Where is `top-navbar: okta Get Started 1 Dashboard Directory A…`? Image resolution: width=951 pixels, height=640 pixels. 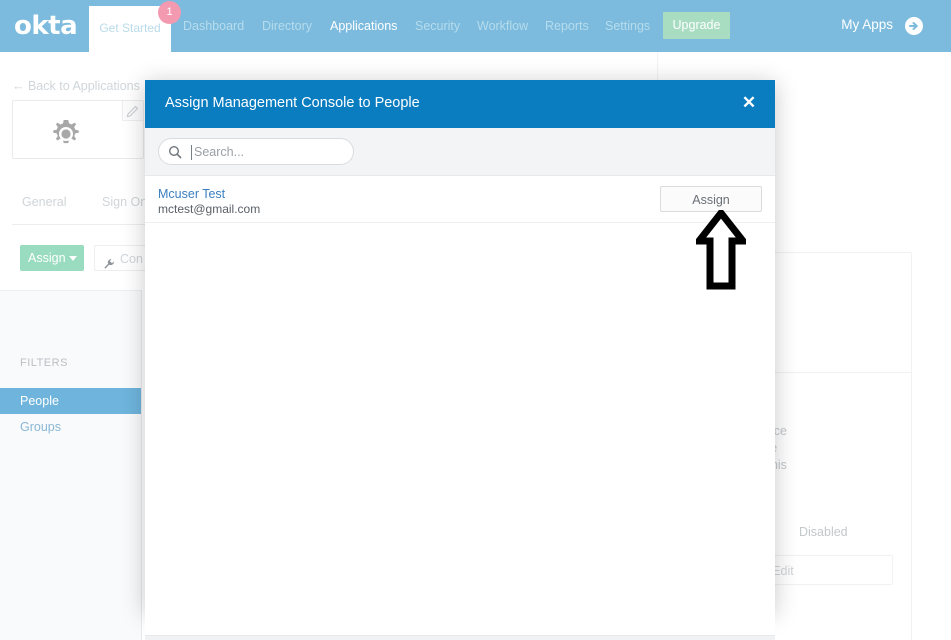 top-navbar: okta Get Started 1 Dashboard Directory A… is located at coordinates (475, 26).